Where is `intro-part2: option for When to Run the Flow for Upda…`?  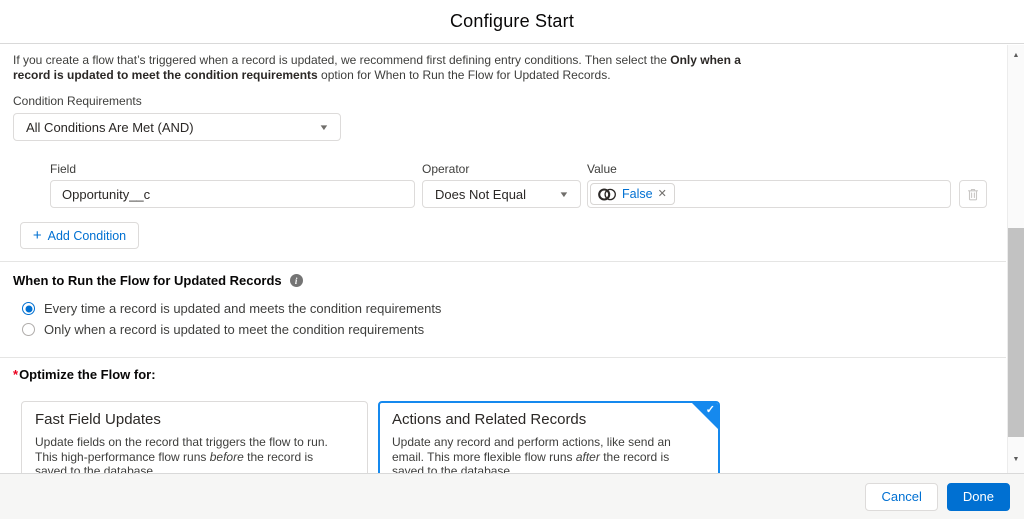
intro-part2: option for When to Run the Flow for Upda… is located at coordinates (464, 75).